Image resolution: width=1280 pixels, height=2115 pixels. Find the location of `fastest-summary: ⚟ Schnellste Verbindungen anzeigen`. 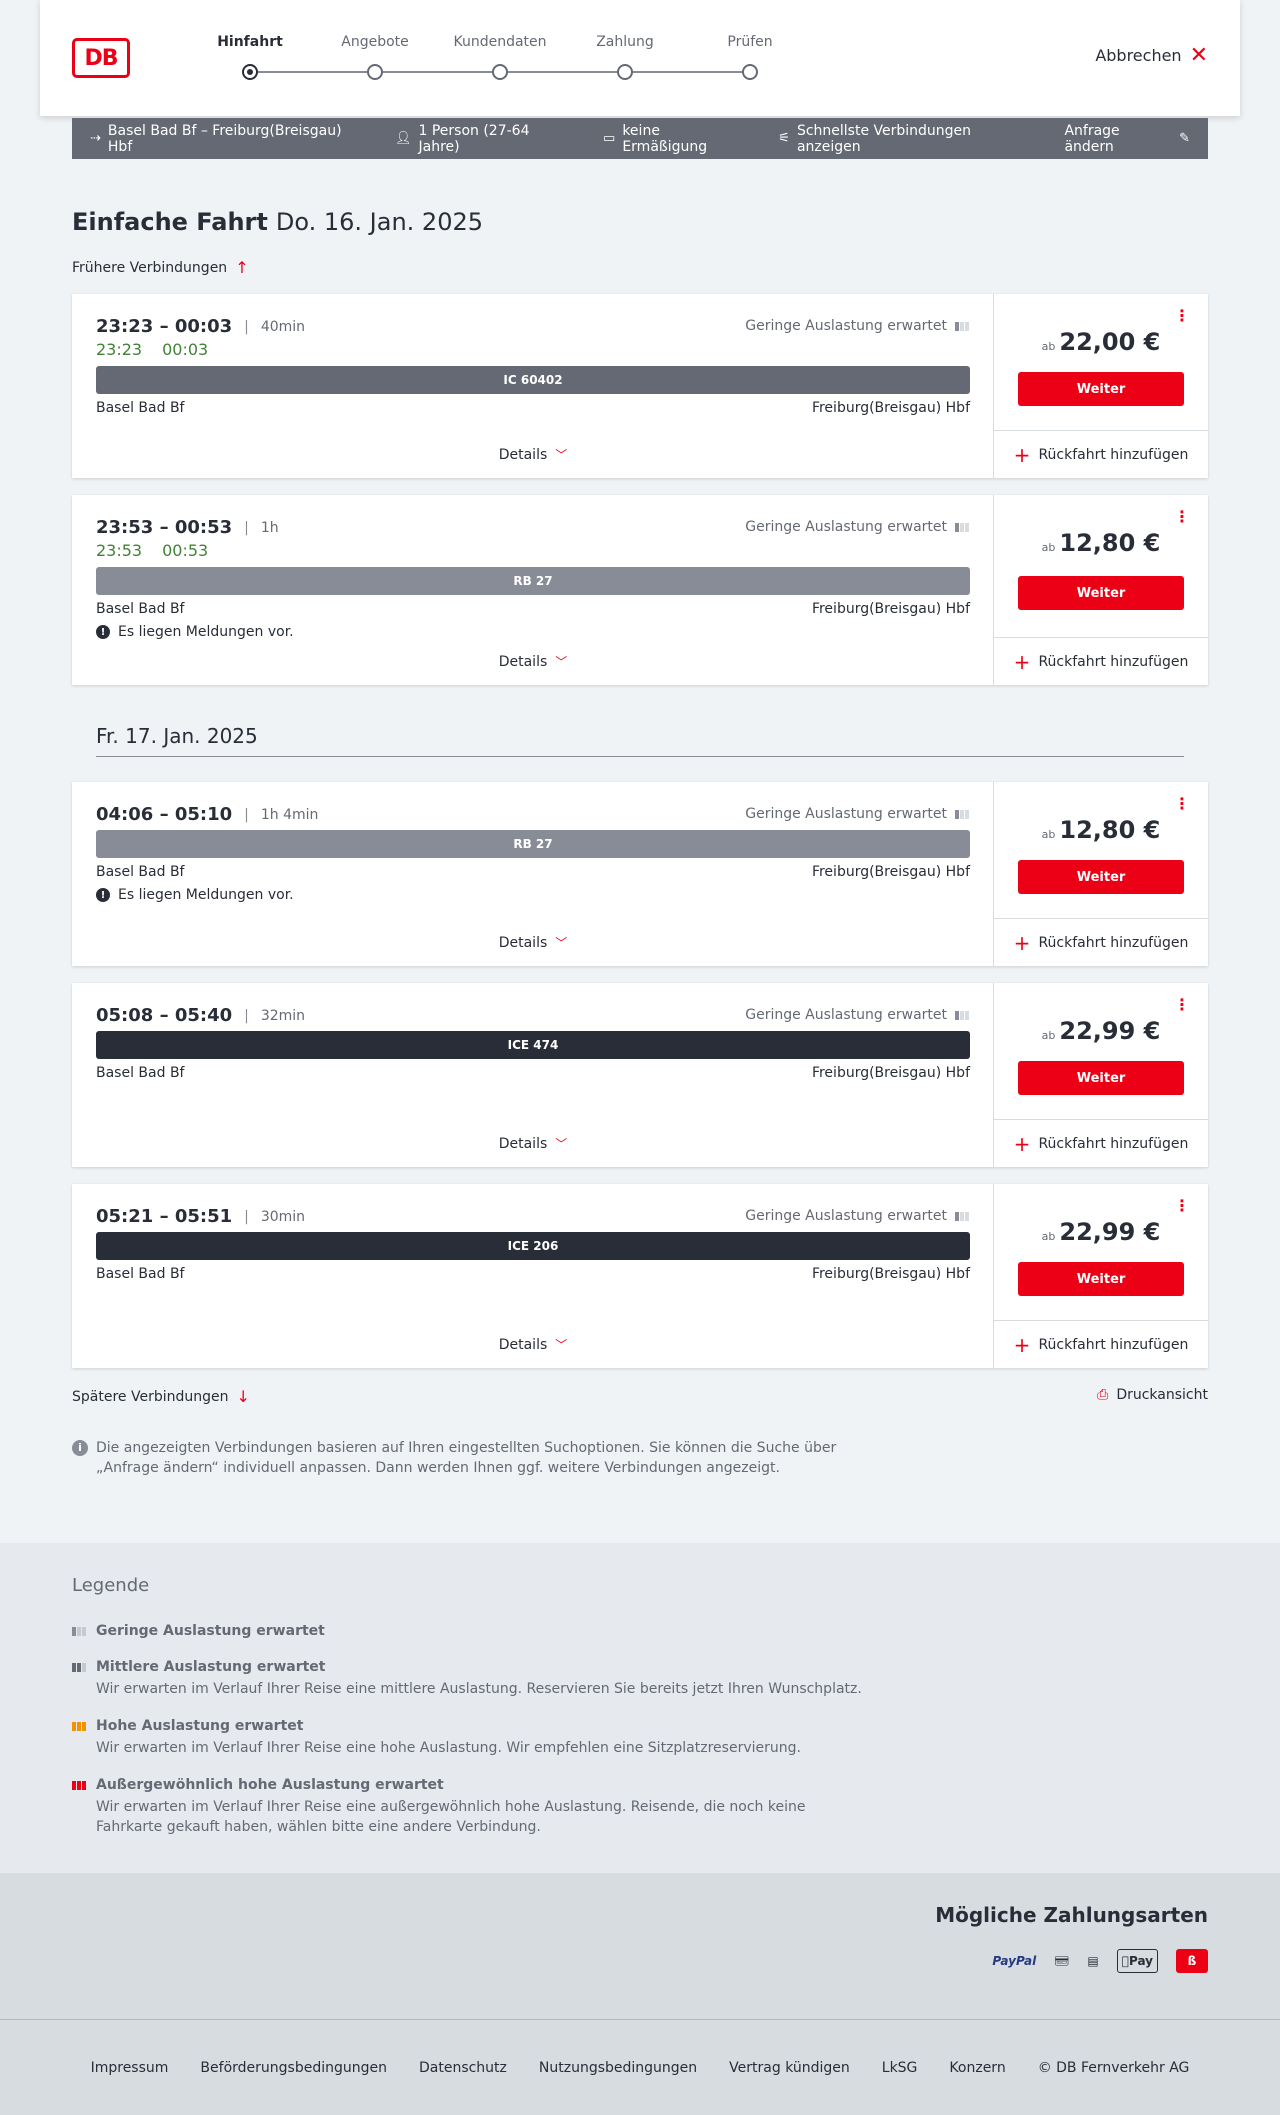

fastest-summary: ⚟ Schnellste Verbindungen anzeigen is located at coordinates (904, 139).